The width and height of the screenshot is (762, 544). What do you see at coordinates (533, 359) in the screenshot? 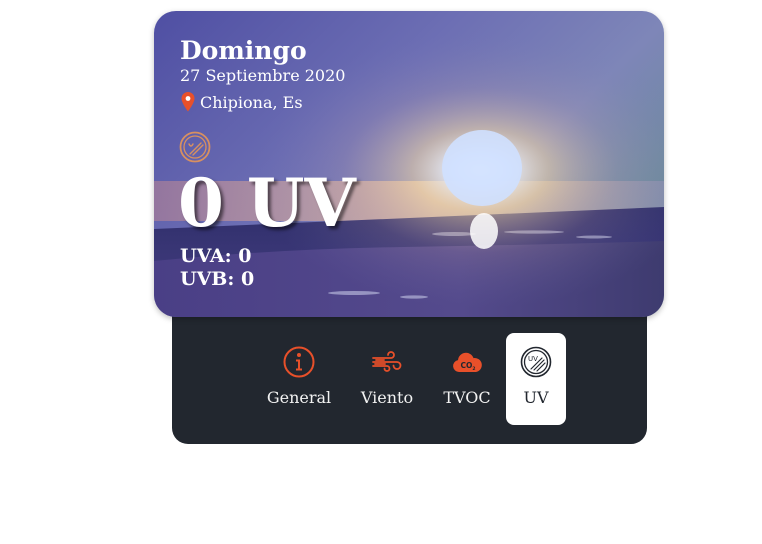
I see `svg-text: UV` at bounding box center [533, 359].